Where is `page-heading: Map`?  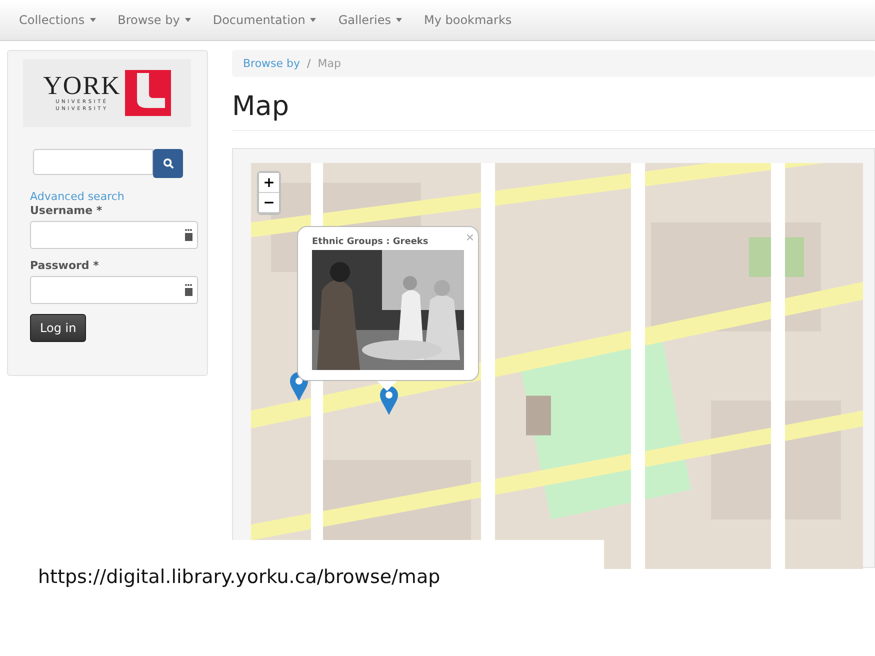
page-heading: Map is located at coordinates (553, 111).